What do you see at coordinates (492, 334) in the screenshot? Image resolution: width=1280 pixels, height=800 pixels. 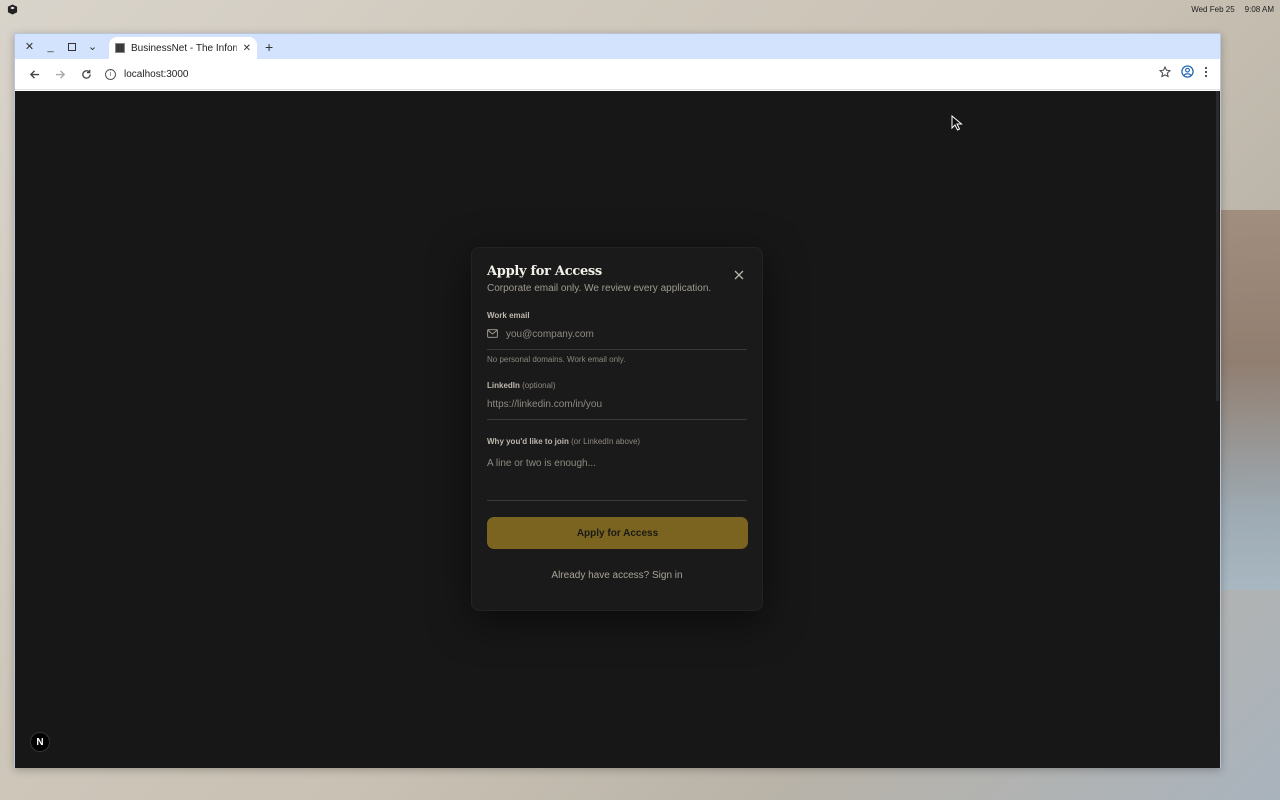 I see `mail-icon` at bounding box center [492, 334].